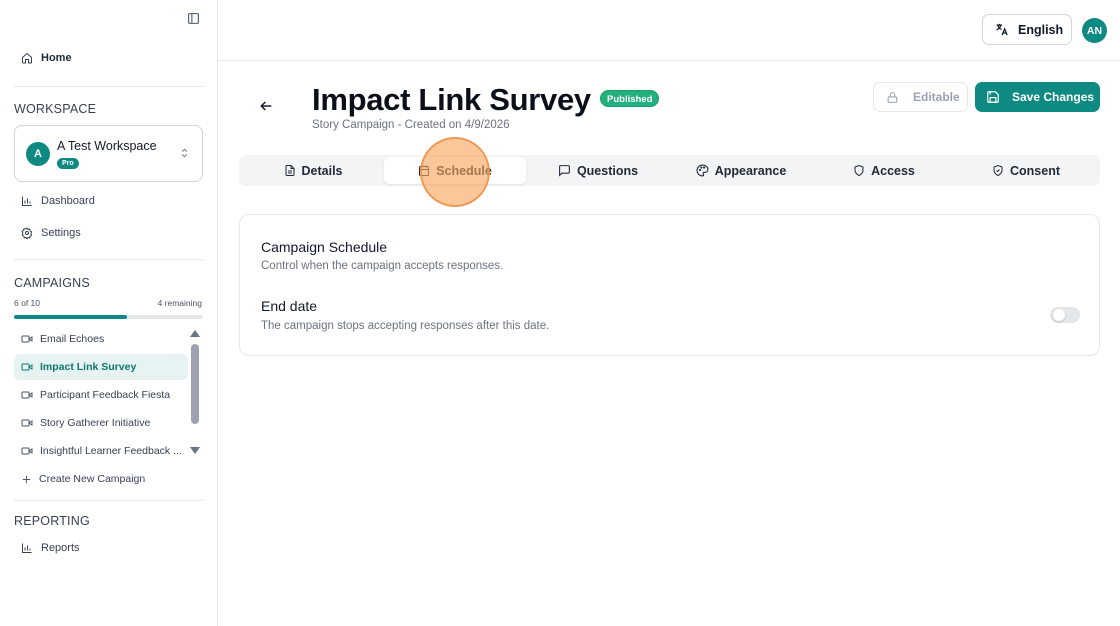 This screenshot has height=626, width=1120. What do you see at coordinates (1041, 29) in the screenshot?
I see `language-label: English` at bounding box center [1041, 29].